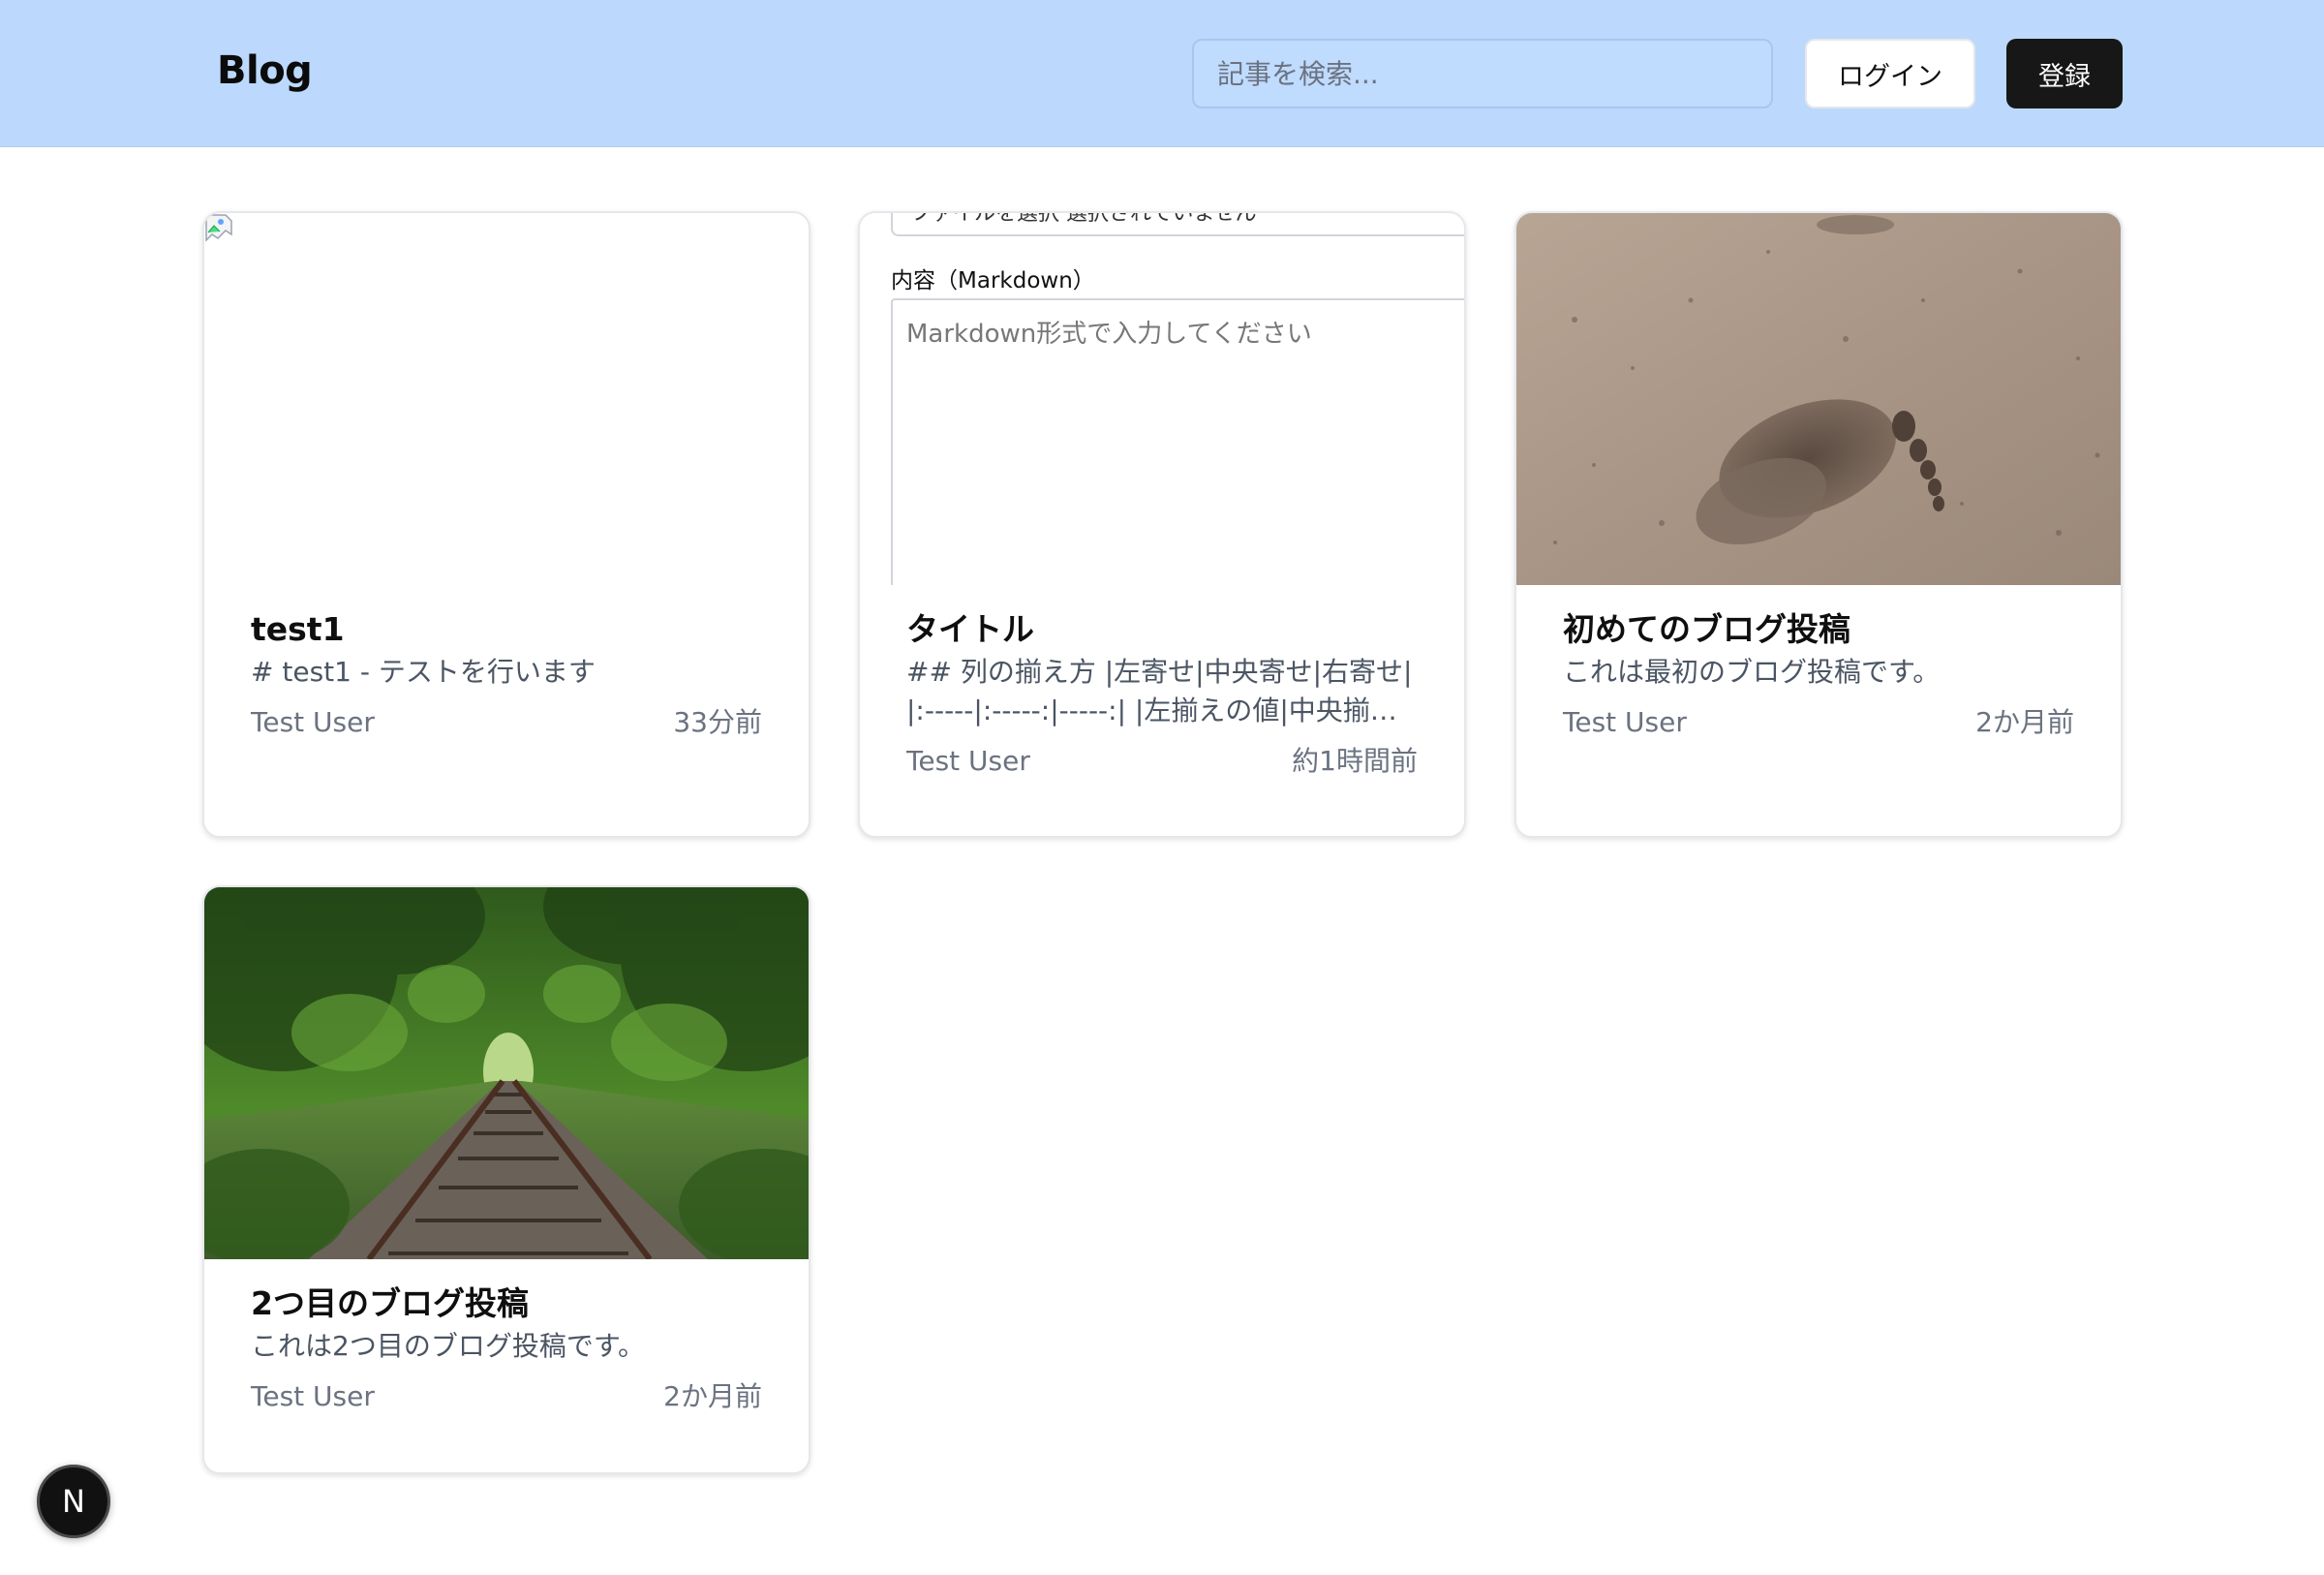 This screenshot has width=2324, height=1575. Describe the element at coordinates (993, 280) in the screenshot. I see `content-label: 内容（Markdown）` at that location.